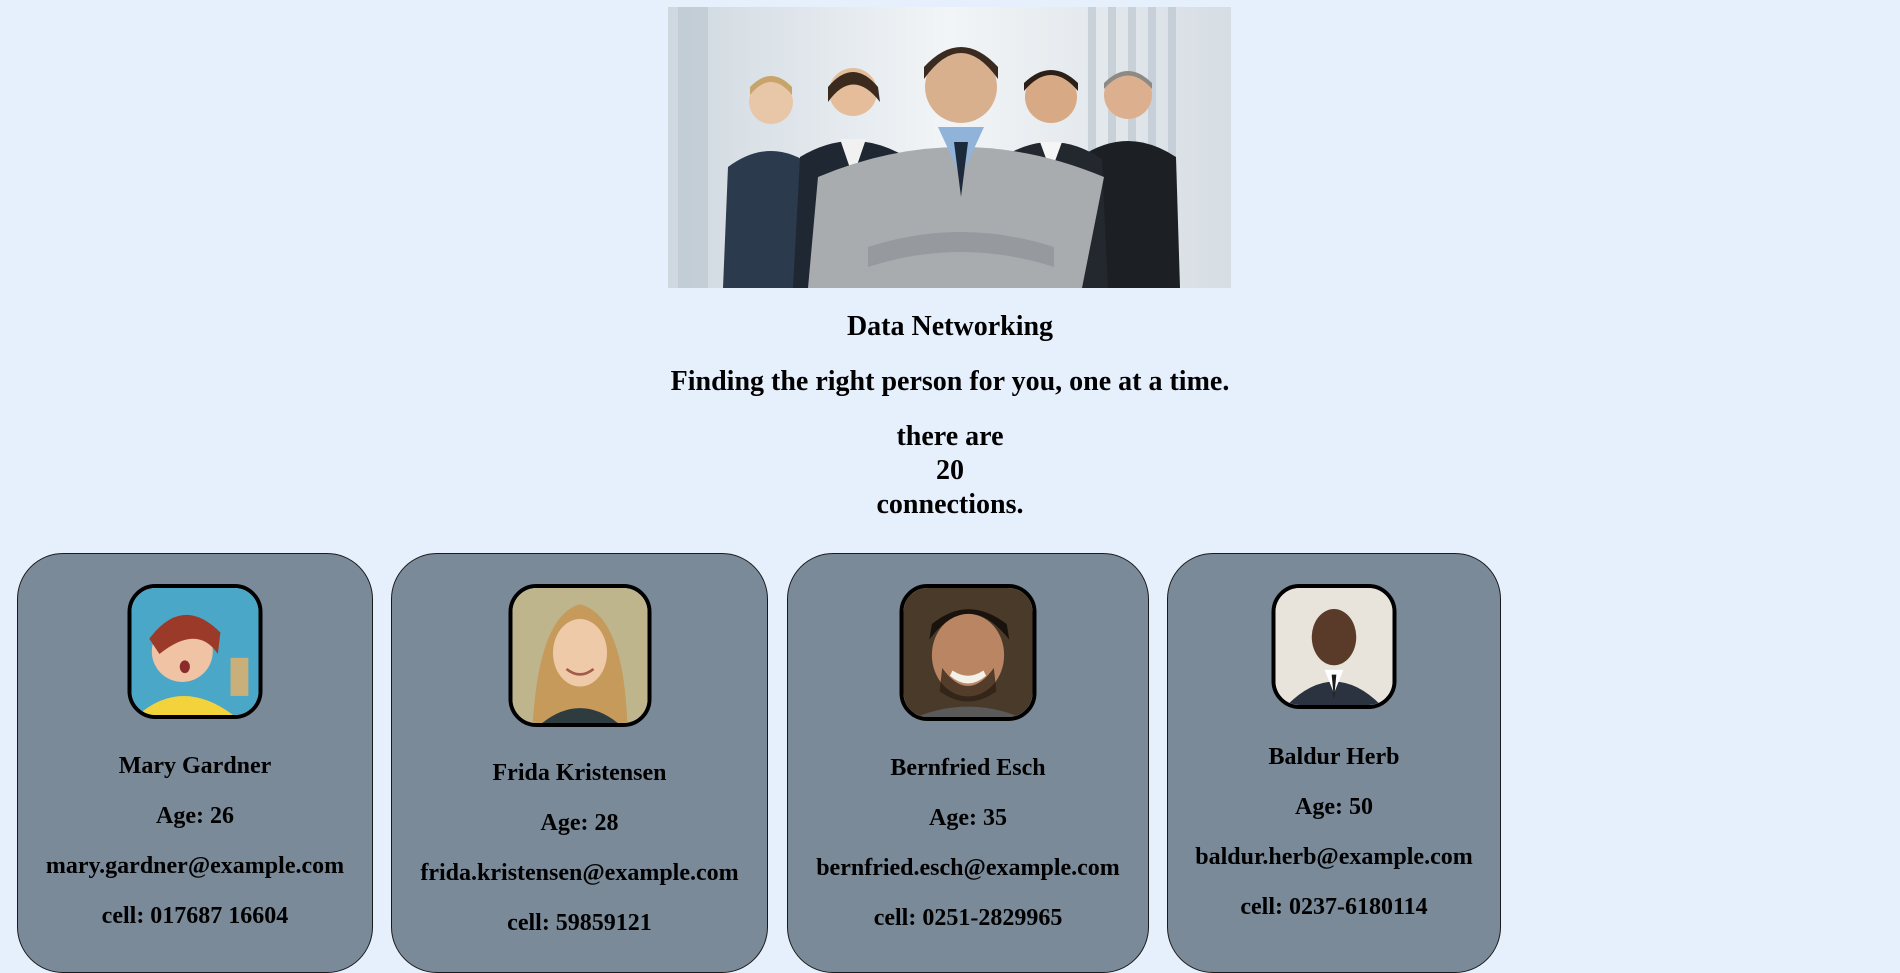  Describe the element at coordinates (968, 918) in the screenshot. I see `connection-cell: cell: 0251-2829965` at that location.